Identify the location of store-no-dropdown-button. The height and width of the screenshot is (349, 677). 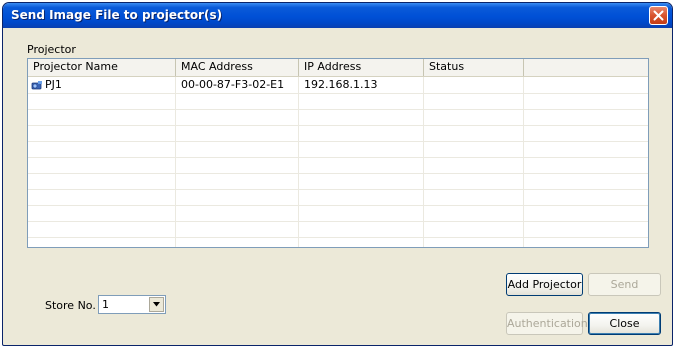
(156, 304).